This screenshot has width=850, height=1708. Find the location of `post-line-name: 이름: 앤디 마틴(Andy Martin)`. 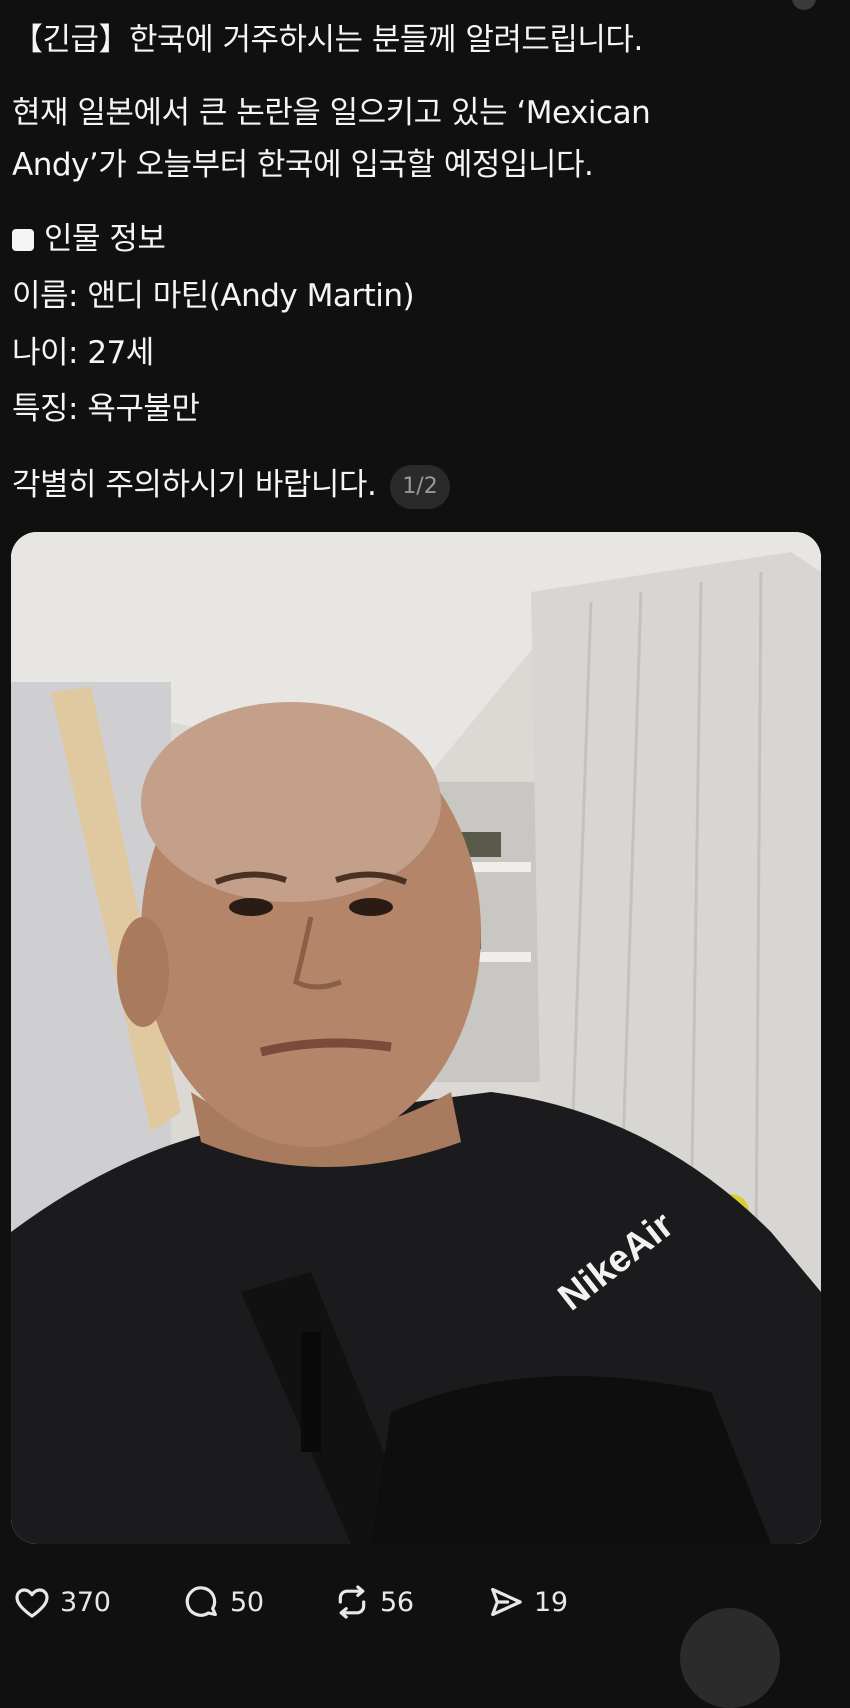

post-line-name: 이름: 앤디 마틴(Andy Martin) is located at coordinates (213, 296).